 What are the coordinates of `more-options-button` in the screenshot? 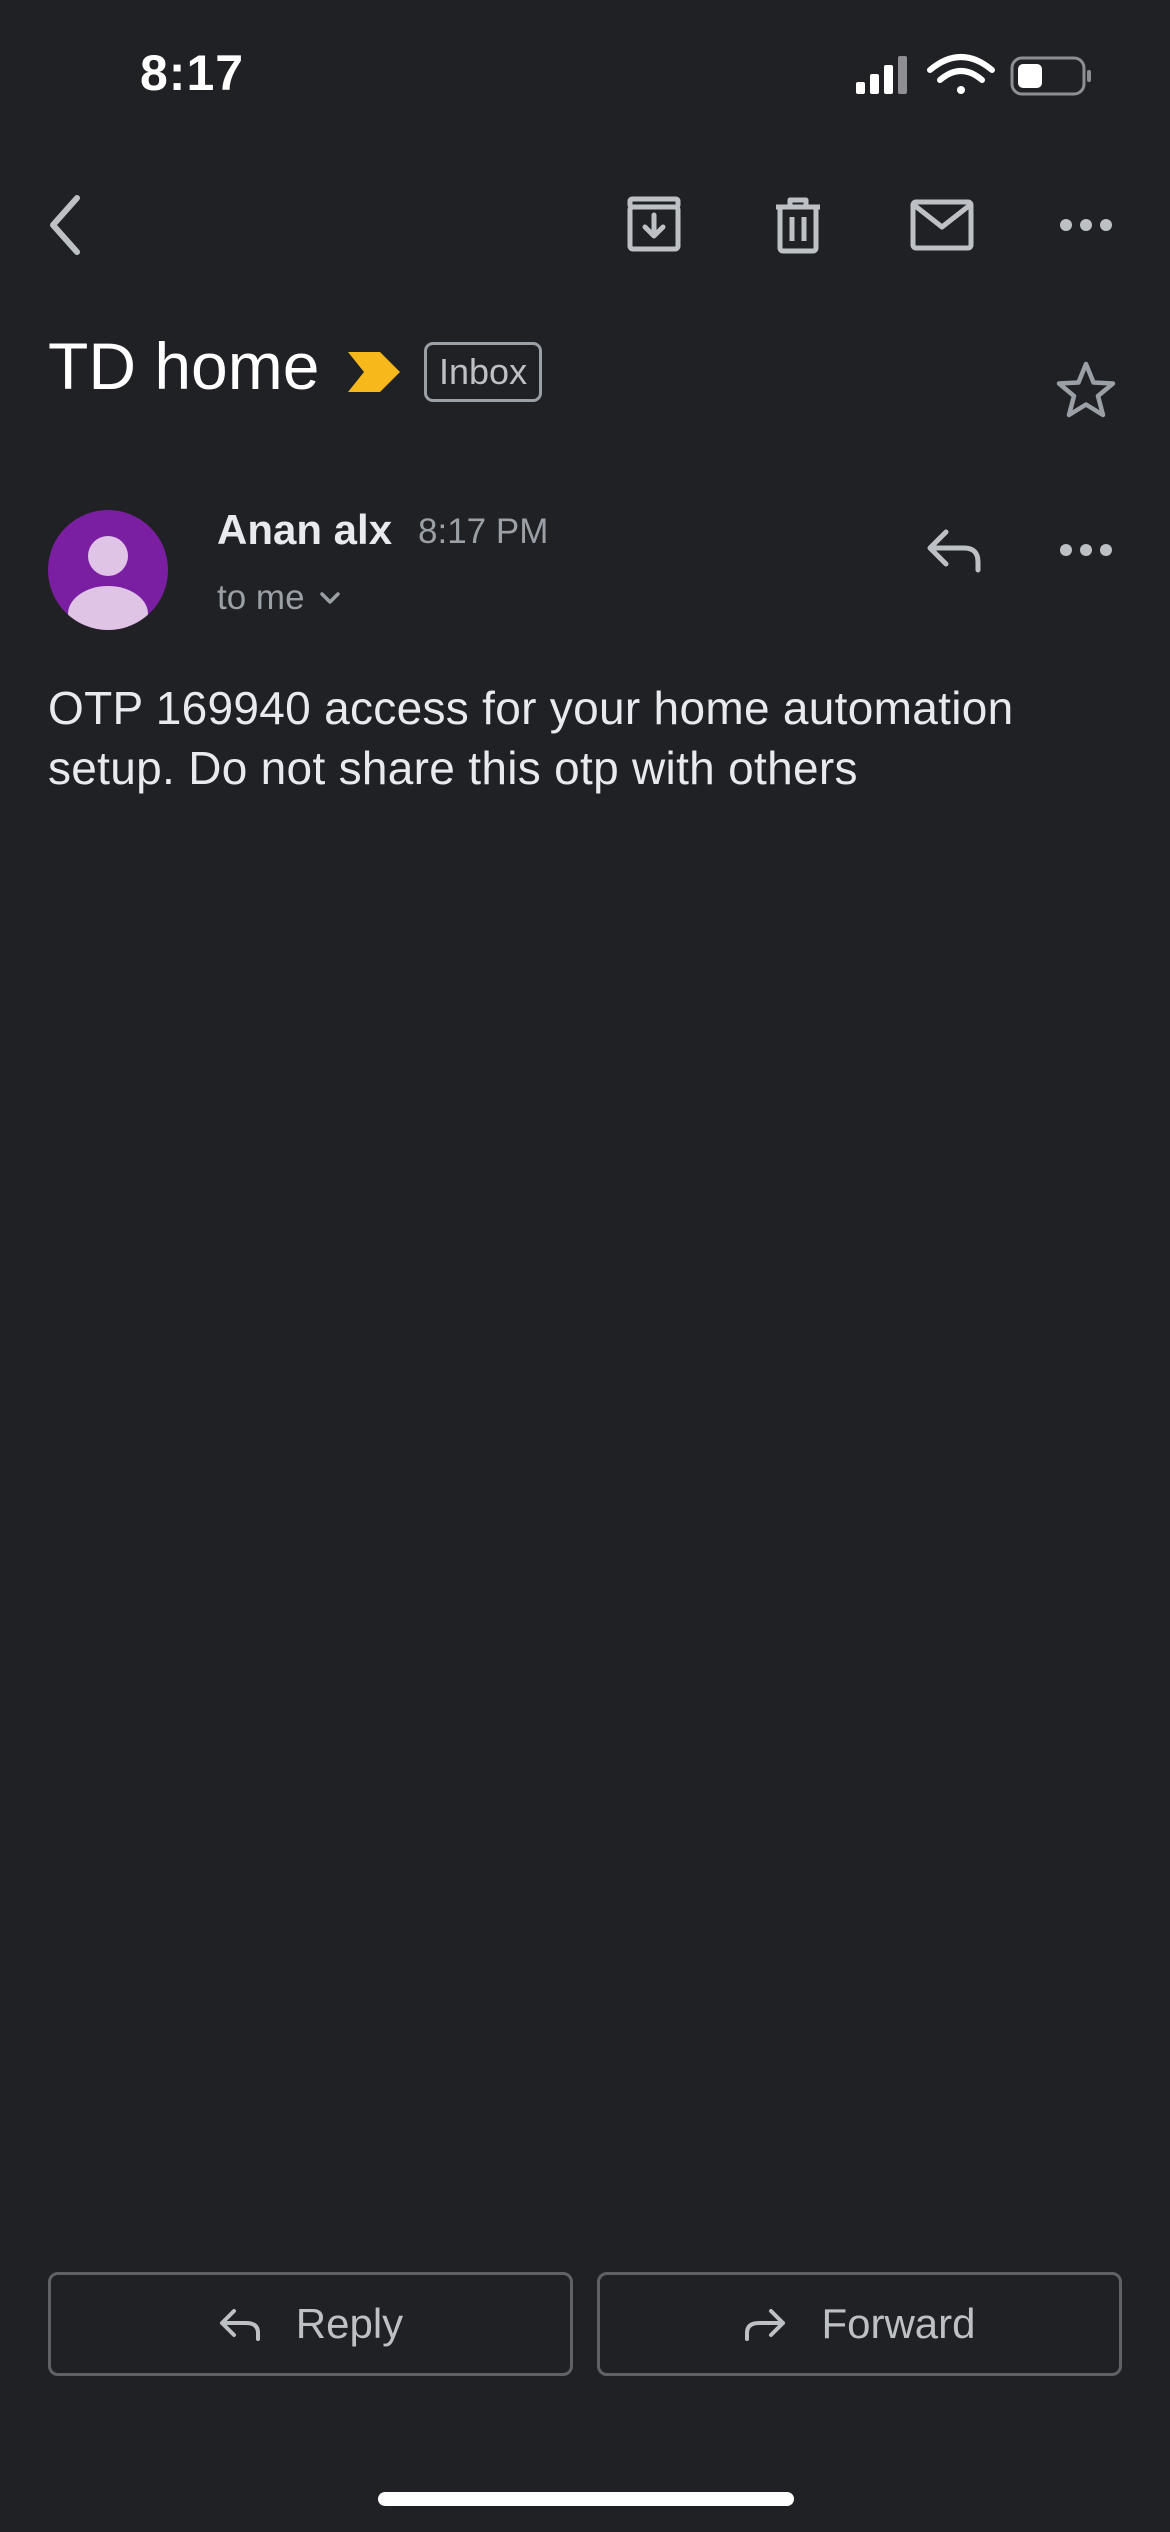 It's located at (1086, 225).